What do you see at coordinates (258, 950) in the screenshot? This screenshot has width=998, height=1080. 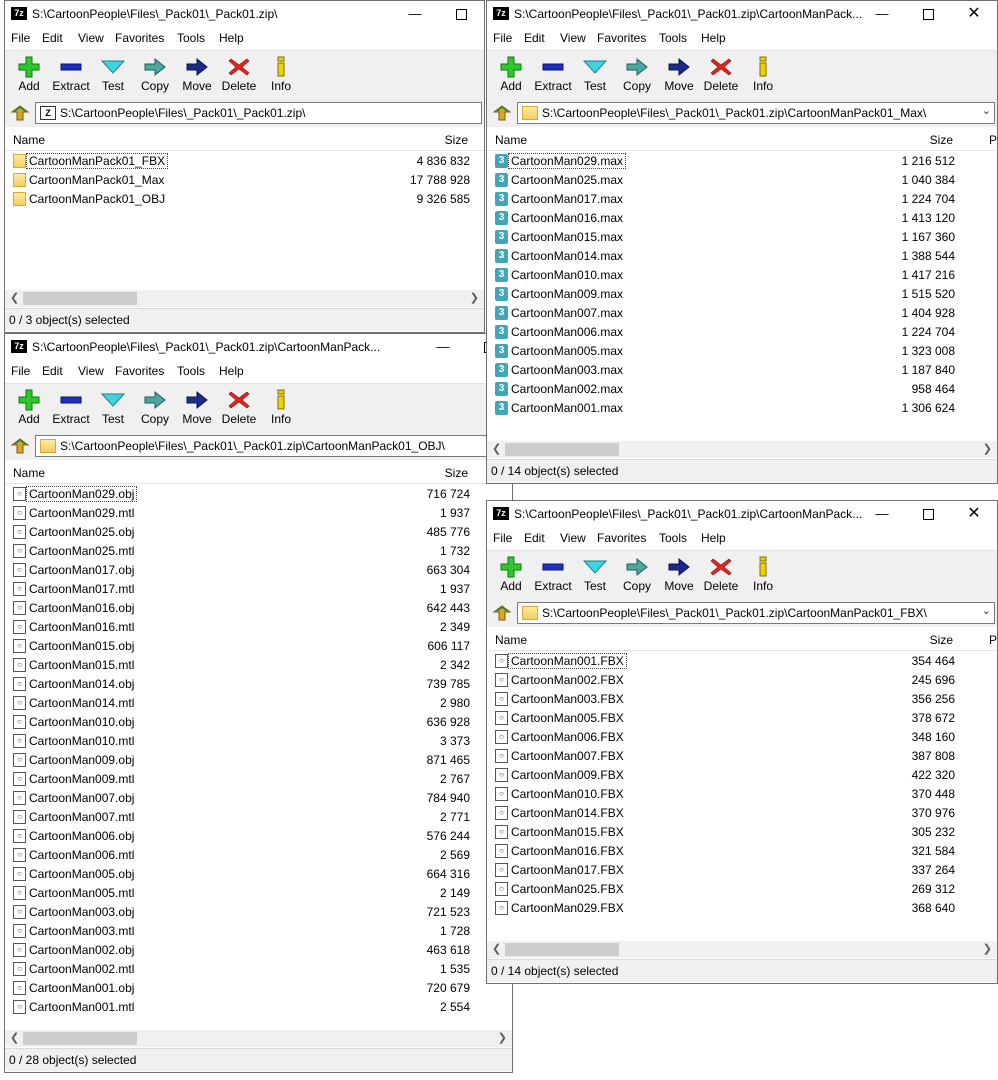 I see `list-item: ○ CartoonMan002.obj 463 618` at bounding box center [258, 950].